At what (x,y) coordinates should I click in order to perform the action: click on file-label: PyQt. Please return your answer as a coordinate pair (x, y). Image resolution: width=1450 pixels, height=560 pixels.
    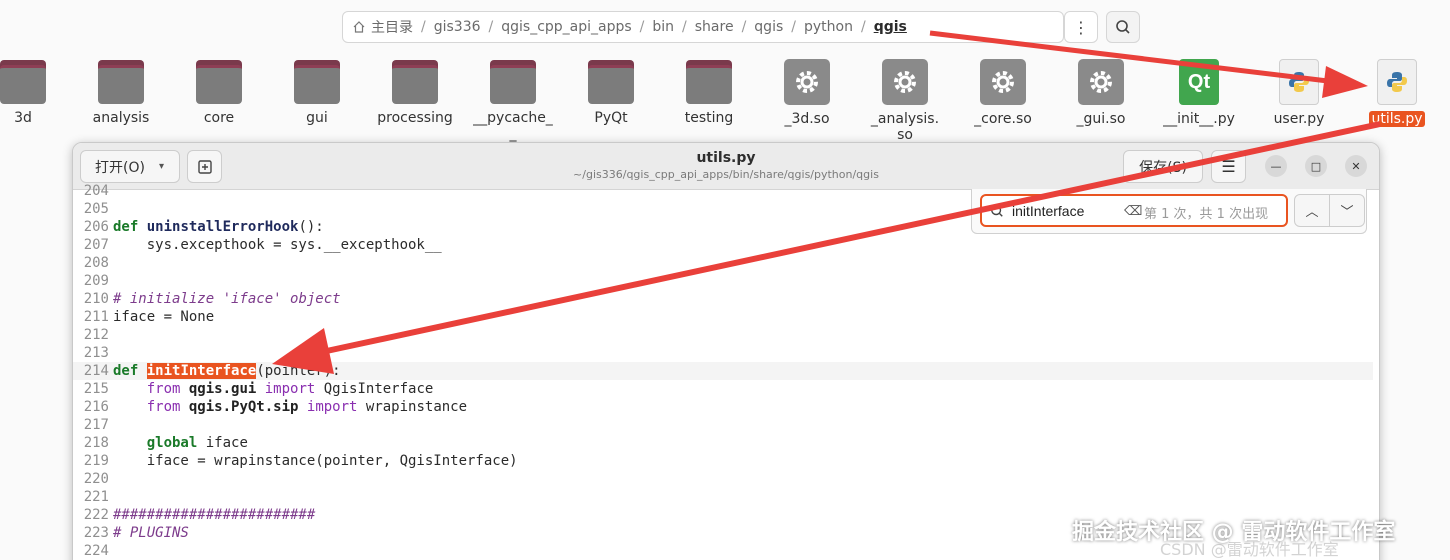
    Looking at the image, I should click on (611, 118).